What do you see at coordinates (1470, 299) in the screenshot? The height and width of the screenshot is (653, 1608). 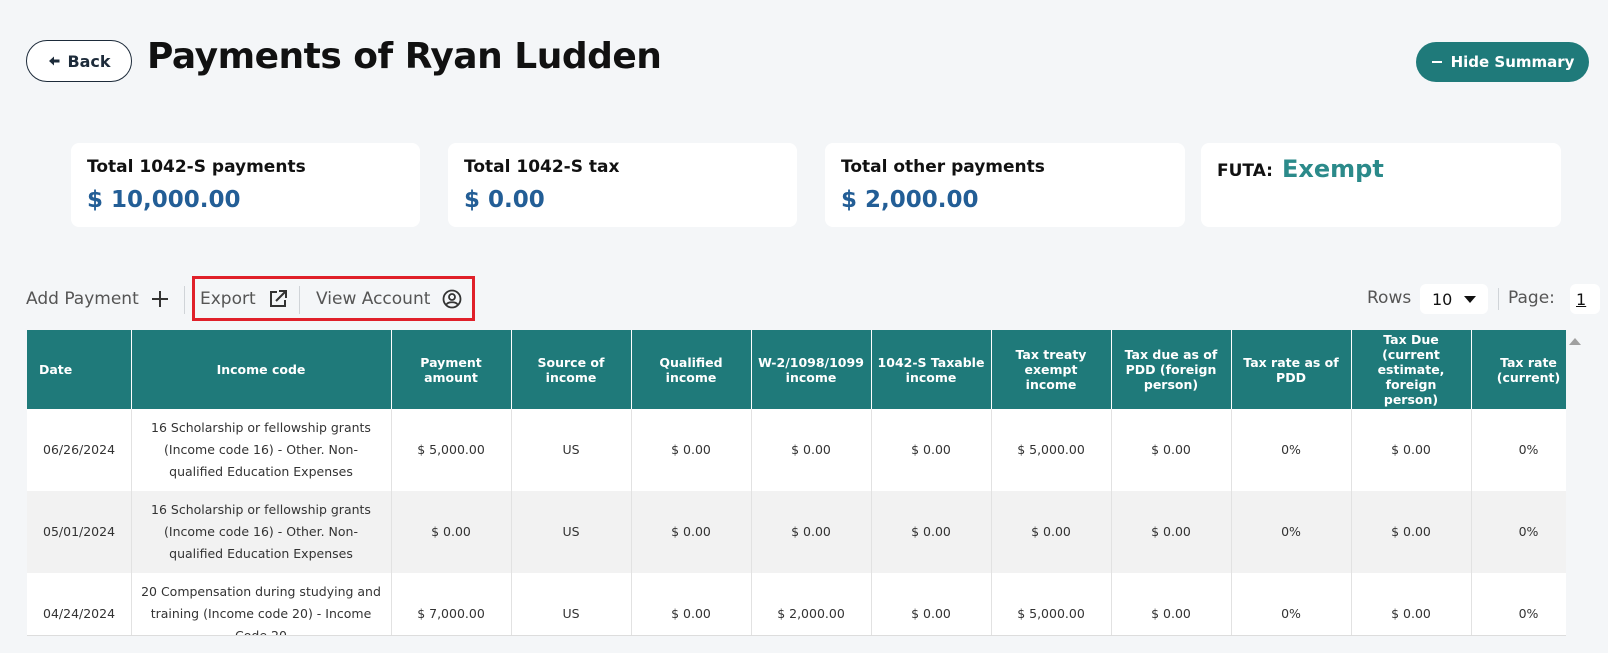 I see `chevron-down-icon` at bounding box center [1470, 299].